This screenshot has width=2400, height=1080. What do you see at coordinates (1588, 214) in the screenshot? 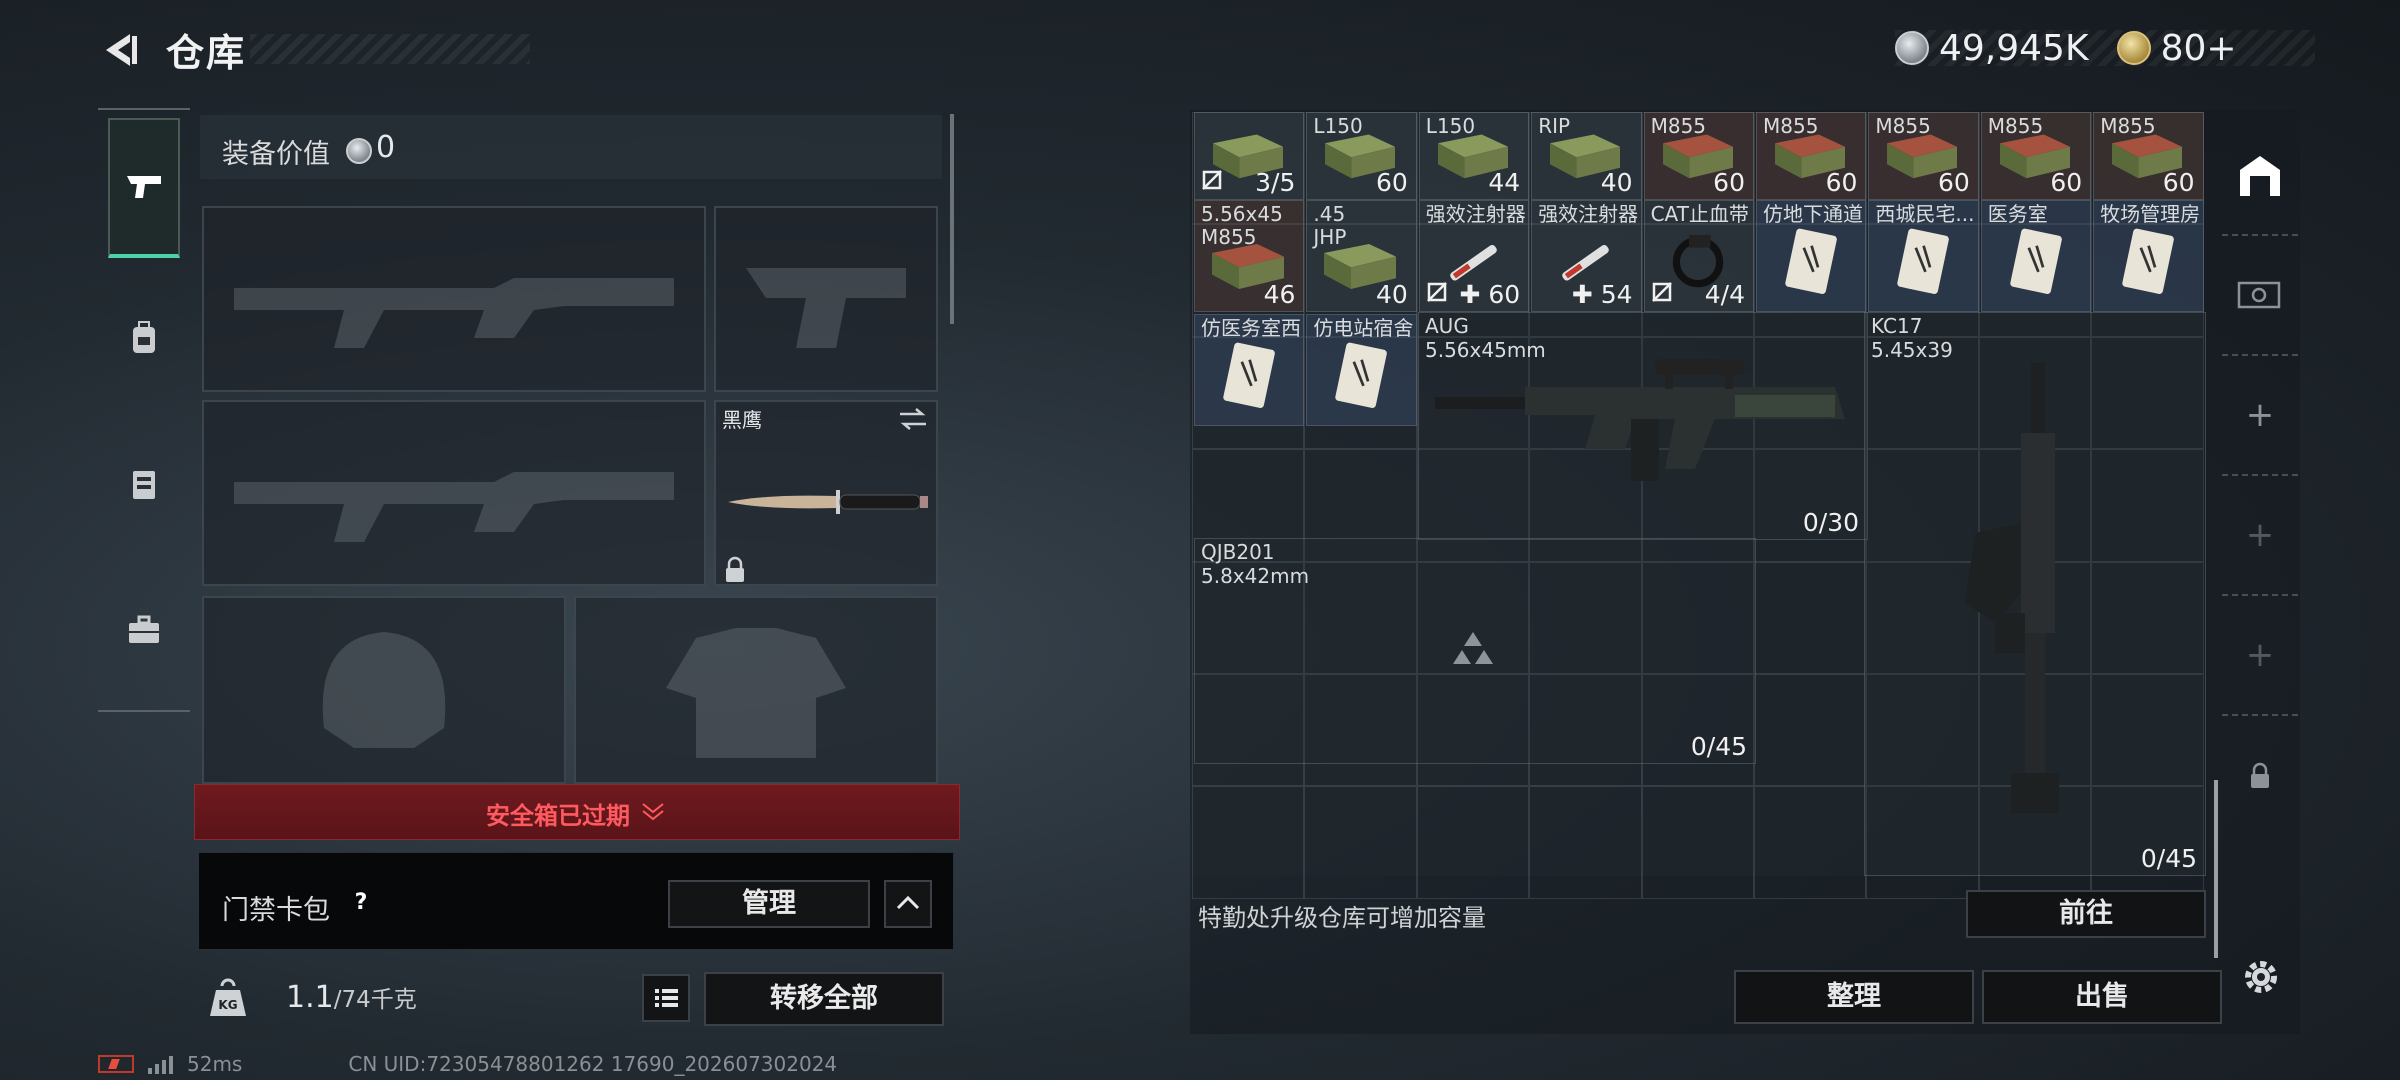
I see `item-name: 强效注射器` at bounding box center [1588, 214].